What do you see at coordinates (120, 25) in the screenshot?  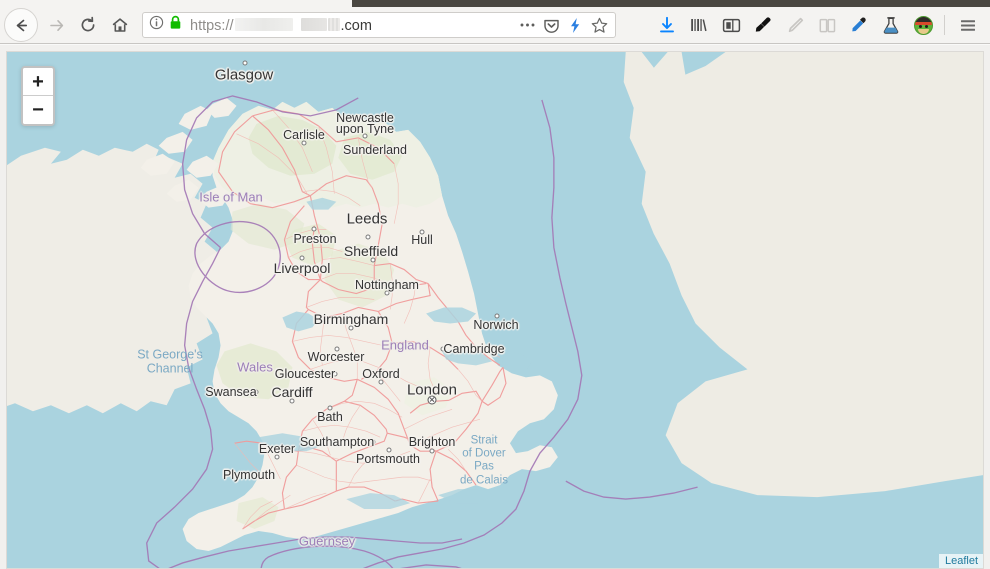 I see `home-button` at bounding box center [120, 25].